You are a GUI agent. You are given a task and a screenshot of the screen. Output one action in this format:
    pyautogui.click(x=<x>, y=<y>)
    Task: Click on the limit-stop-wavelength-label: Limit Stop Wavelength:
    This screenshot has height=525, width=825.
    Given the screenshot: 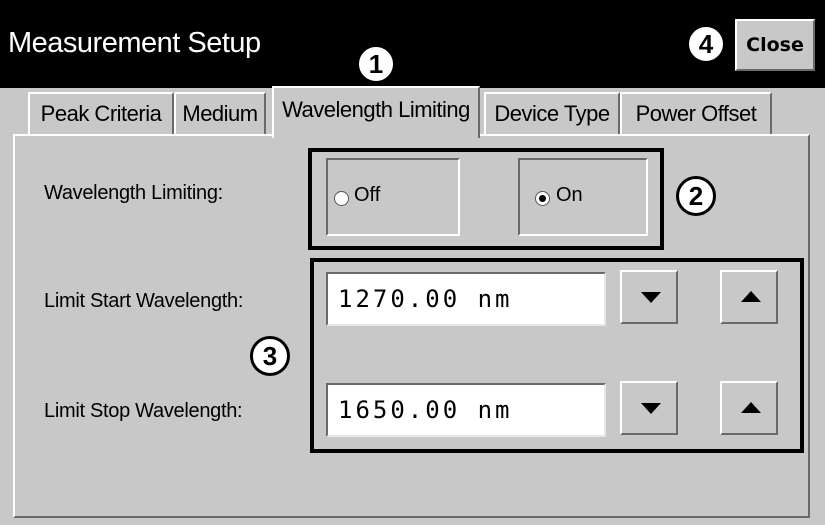 What is the action you would take?
    pyautogui.click(x=143, y=411)
    